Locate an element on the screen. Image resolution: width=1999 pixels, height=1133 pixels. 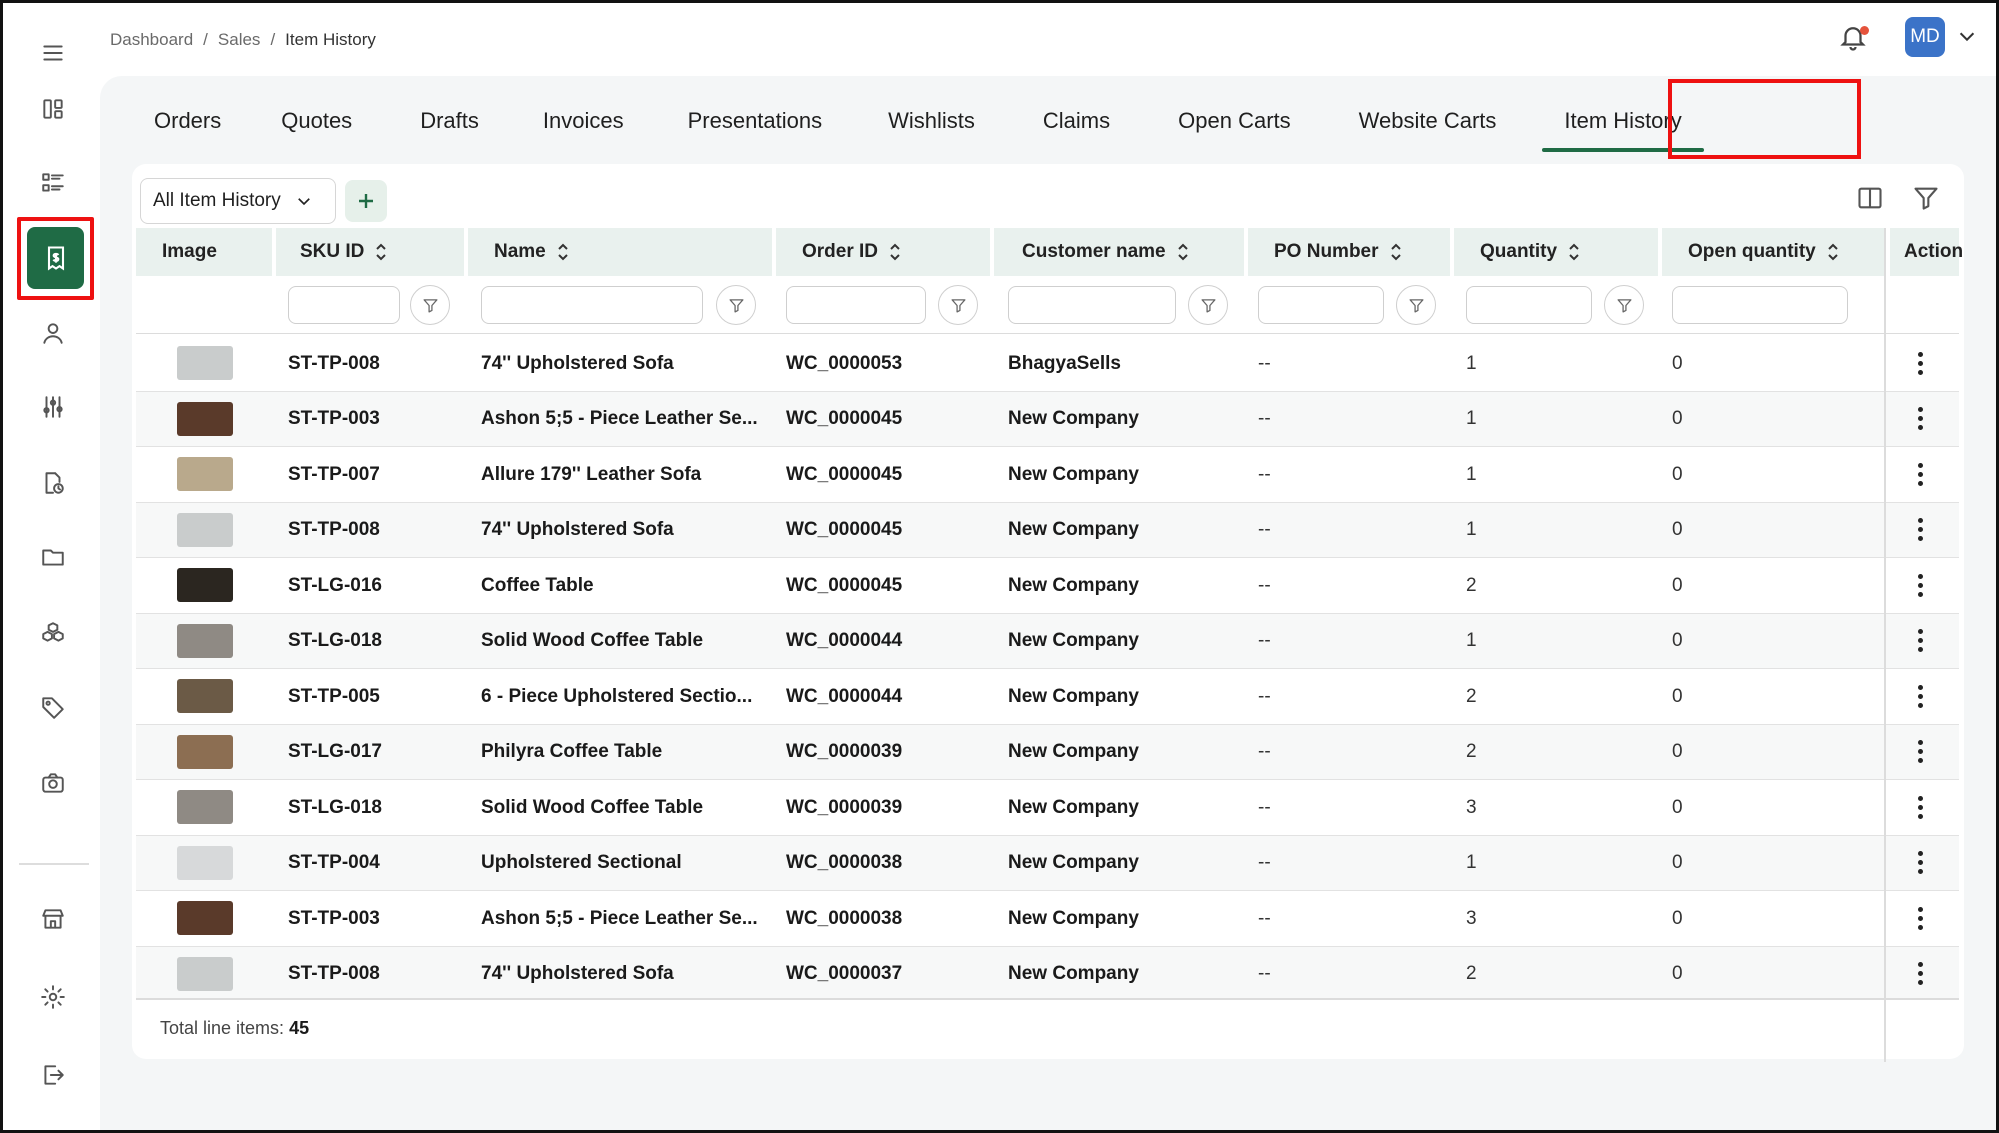
tag-icon is located at coordinates (53, 707).